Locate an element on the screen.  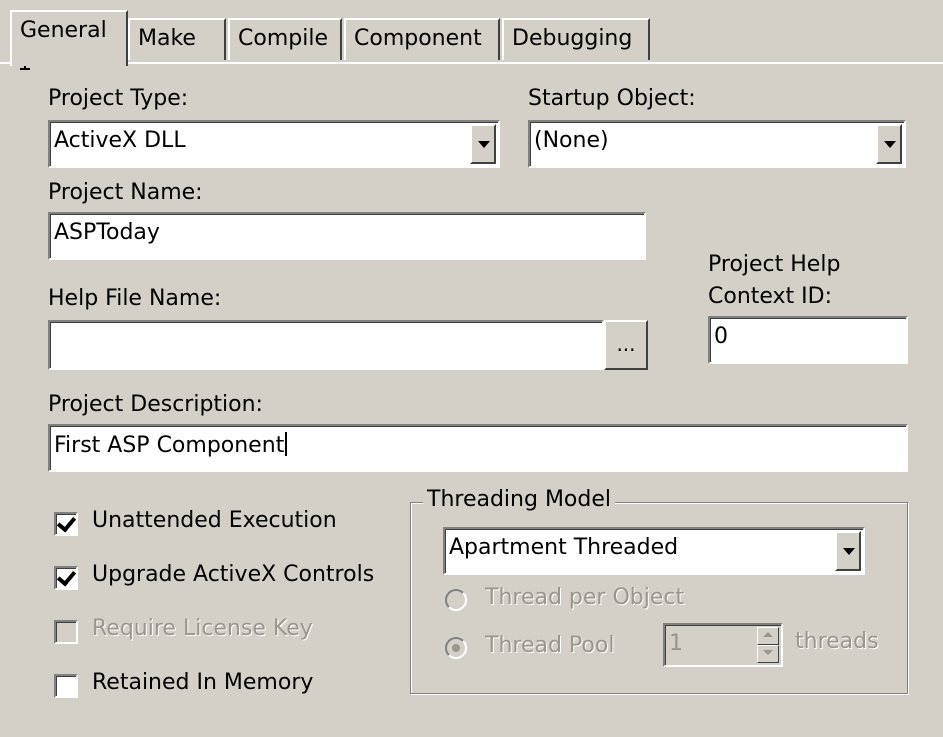
tab-make-label: Make is located at coordinates (167, 38).